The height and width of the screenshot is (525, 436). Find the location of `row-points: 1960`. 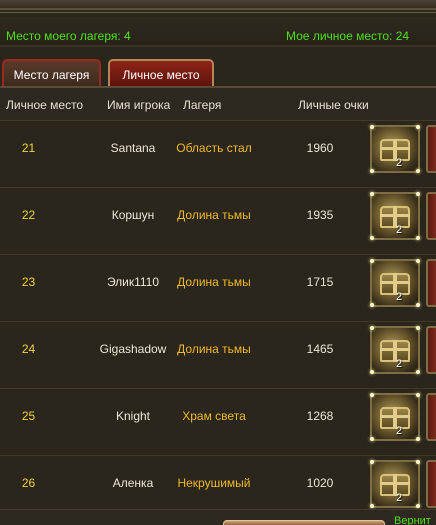

row-points: 1960 is located at coordinates (320, 148).